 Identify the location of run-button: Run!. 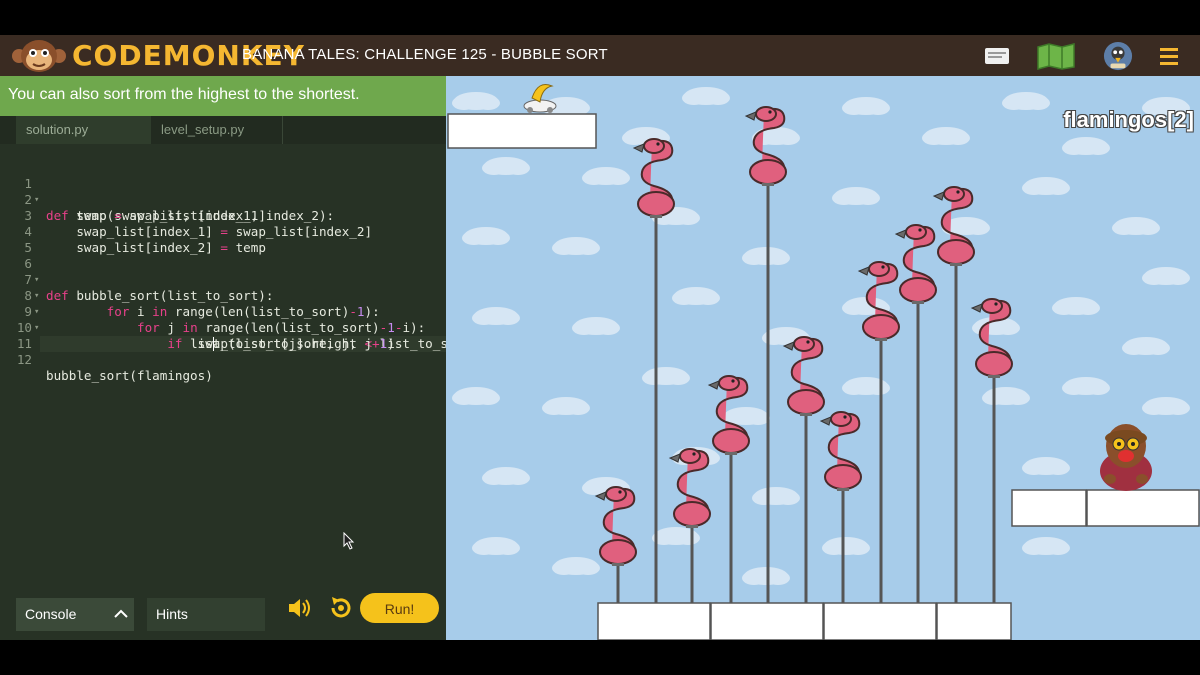
(399, 608).